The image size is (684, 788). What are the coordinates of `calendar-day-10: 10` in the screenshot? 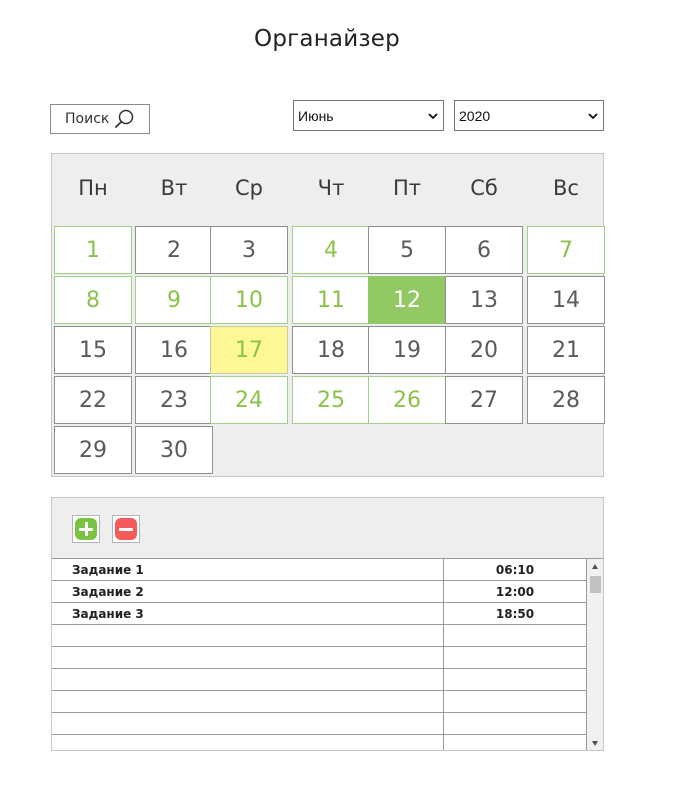 It's located at (249, 300).